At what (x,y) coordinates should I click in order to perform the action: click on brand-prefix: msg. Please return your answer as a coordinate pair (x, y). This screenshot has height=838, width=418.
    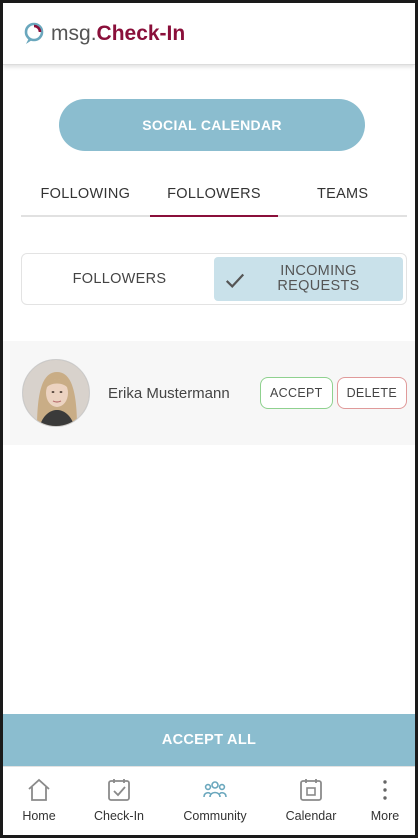
    Looking at the image, I should click on (71, 33).